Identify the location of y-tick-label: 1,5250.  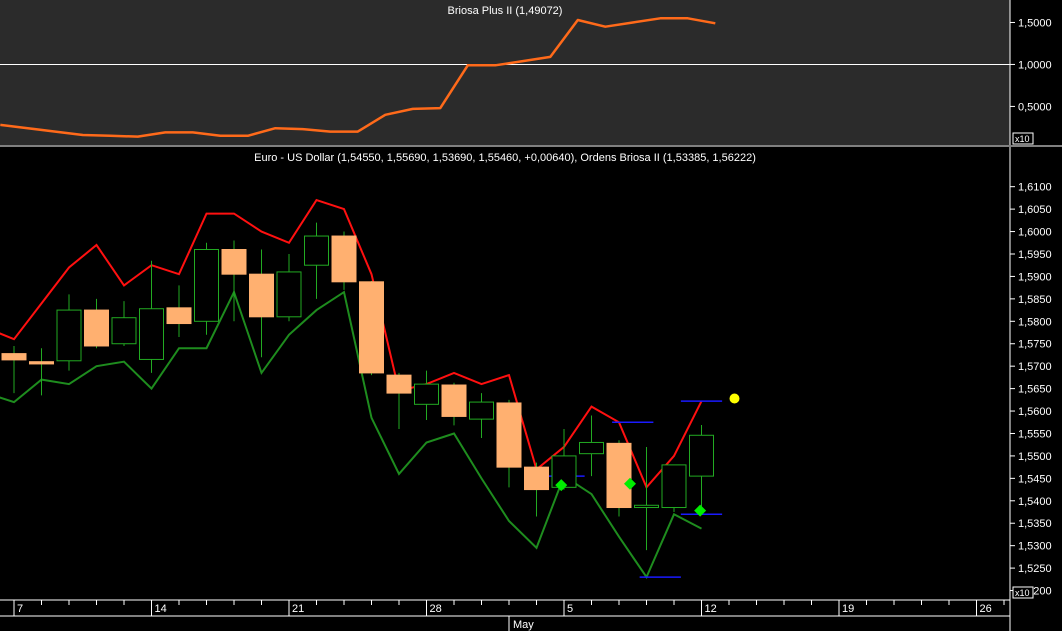
(1035, 569).